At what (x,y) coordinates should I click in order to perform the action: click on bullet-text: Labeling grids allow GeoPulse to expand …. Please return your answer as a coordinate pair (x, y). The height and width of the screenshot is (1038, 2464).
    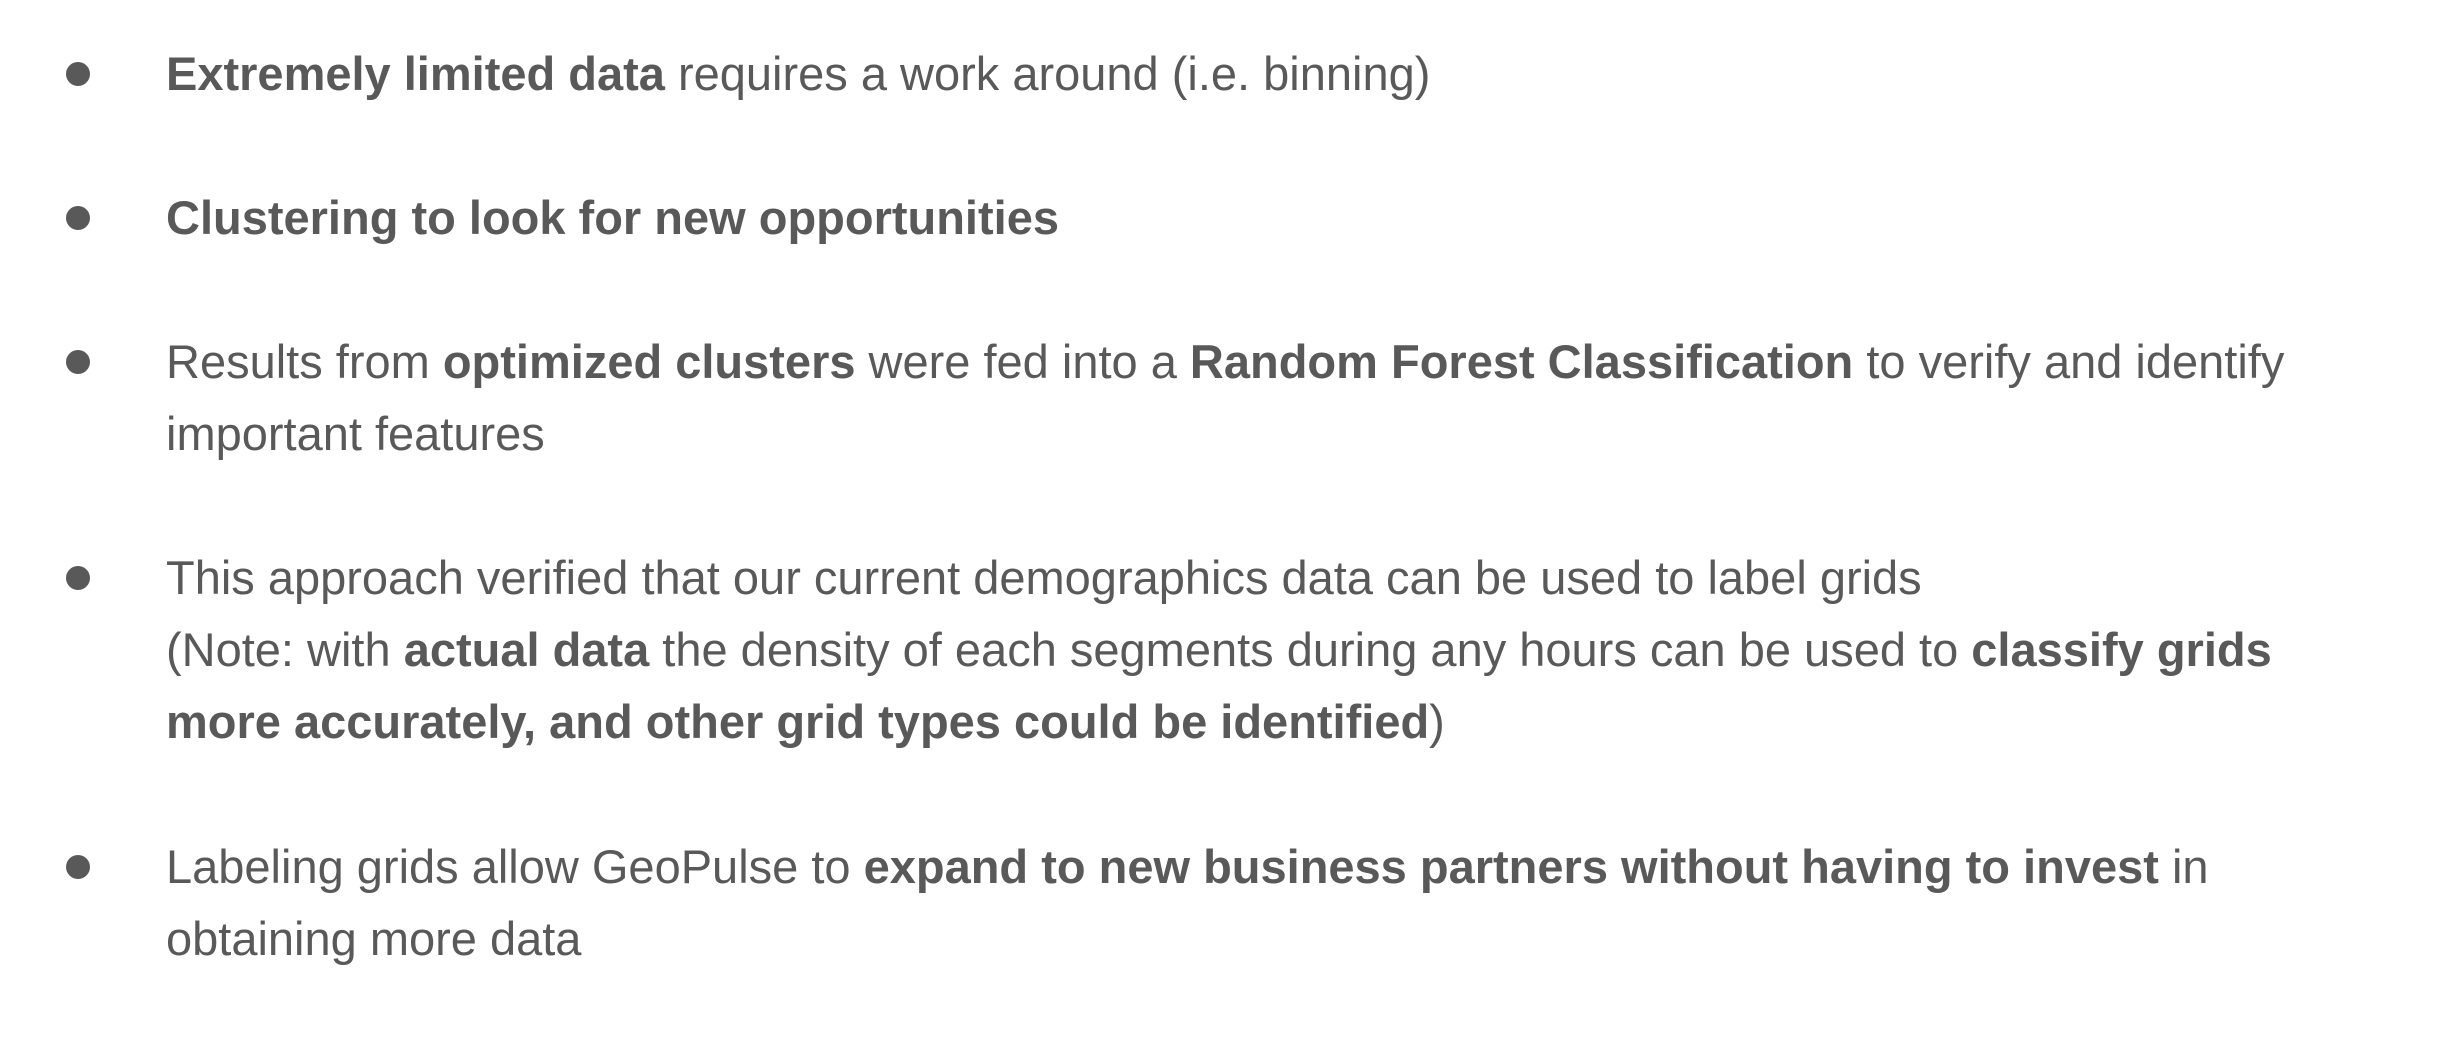
    Looking at the image, I should click on (1286, 903).